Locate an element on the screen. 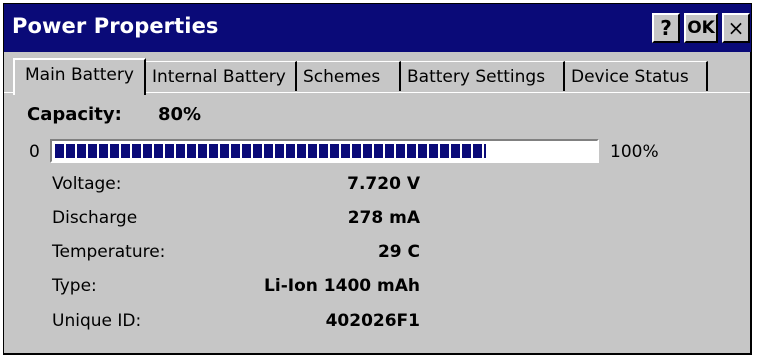 The width and height of the screenshot is (759, 359). tab-main-battery: Main Battery is located at coordinates (79, 76).